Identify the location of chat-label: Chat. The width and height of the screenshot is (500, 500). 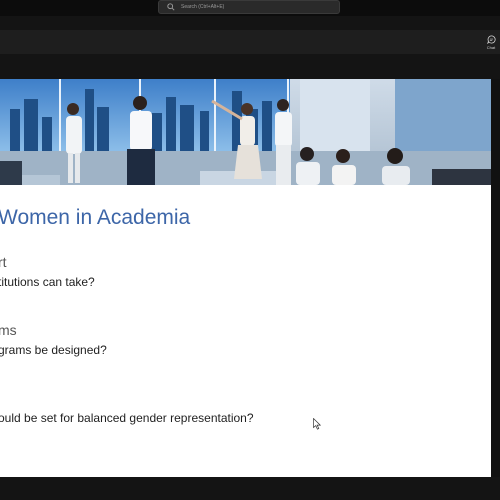
(491, 47).